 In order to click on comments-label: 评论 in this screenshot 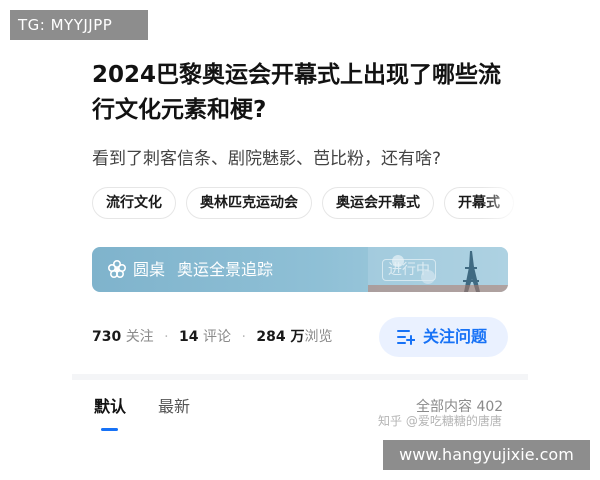, I will do `click(217, 337)`.